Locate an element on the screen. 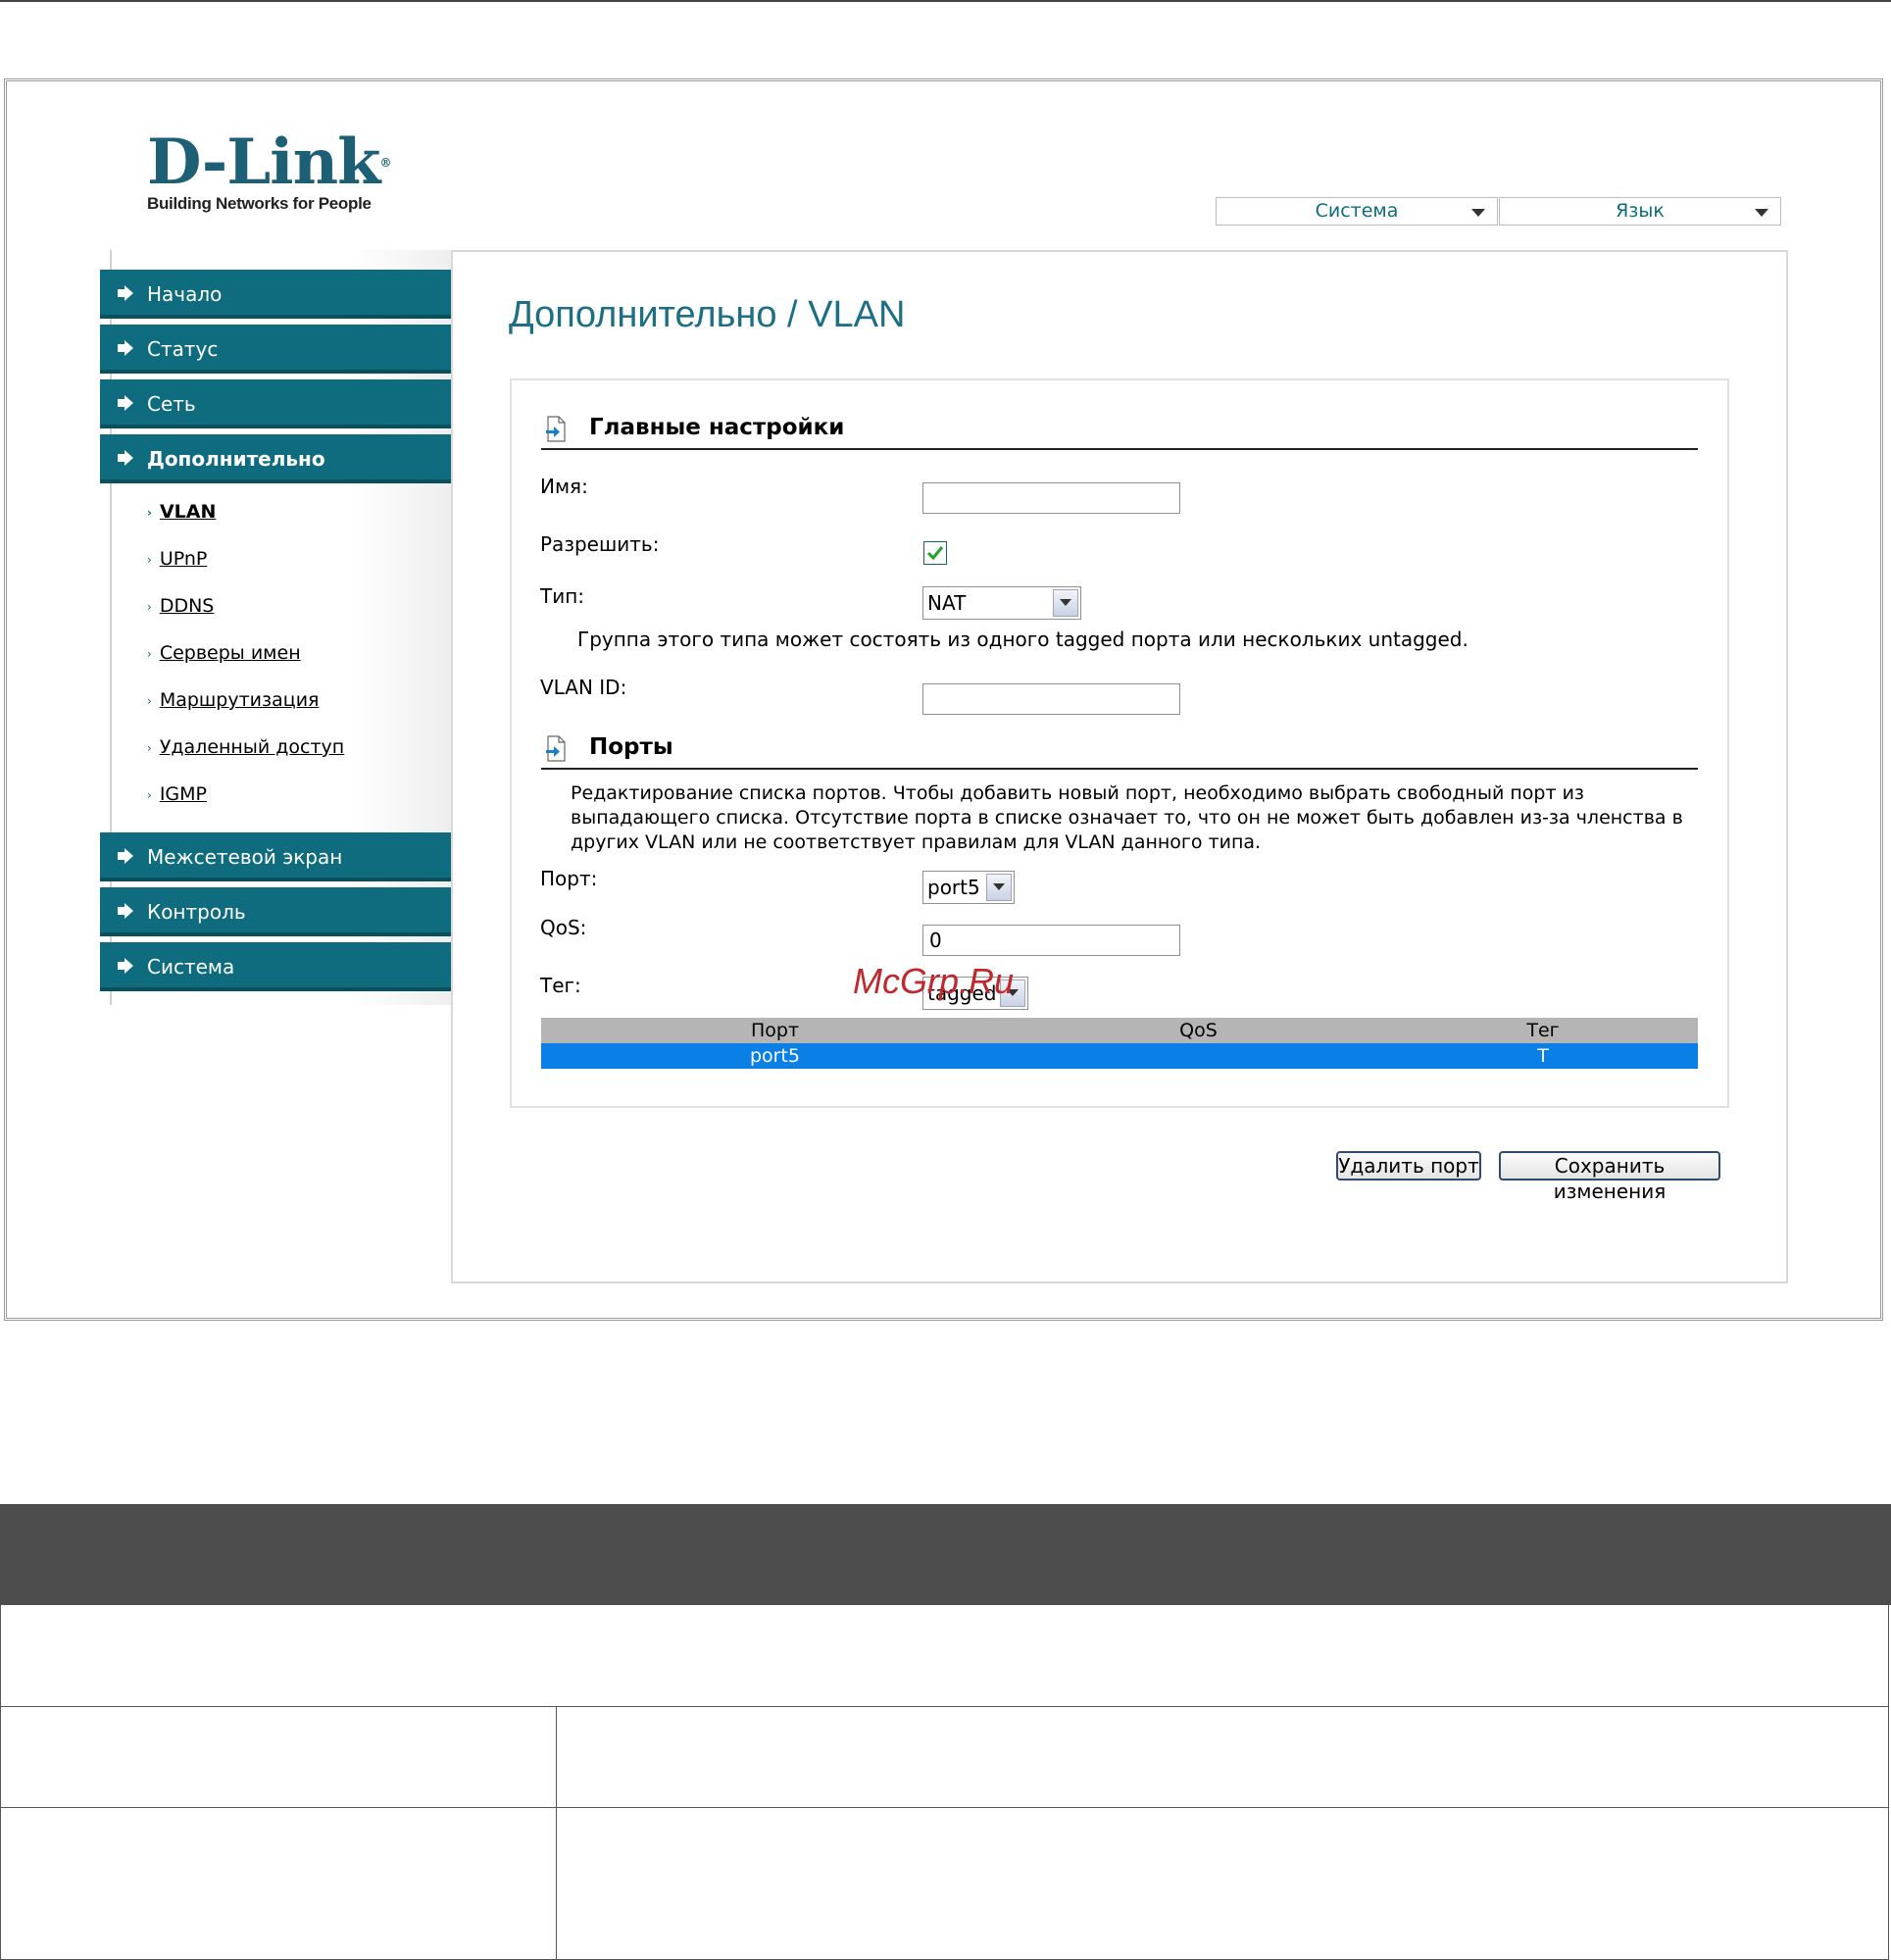 This screenshot has height=1960, width=1891. sidebar-item-system: Система is located at coordinates (275, 966).